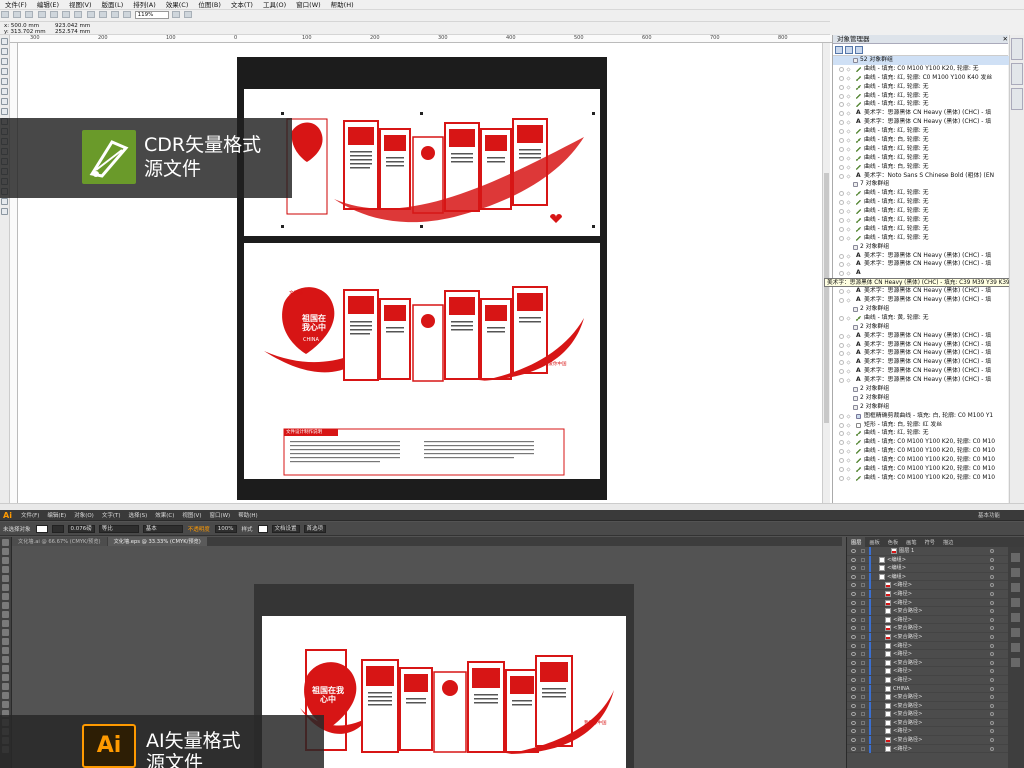 Image resolution: width=1024 pixels, height=768 pixels. Describe the element at coordinates (242, 5) in the screenshot. I see `cdr-menu-item: 文本(T)` at that location.